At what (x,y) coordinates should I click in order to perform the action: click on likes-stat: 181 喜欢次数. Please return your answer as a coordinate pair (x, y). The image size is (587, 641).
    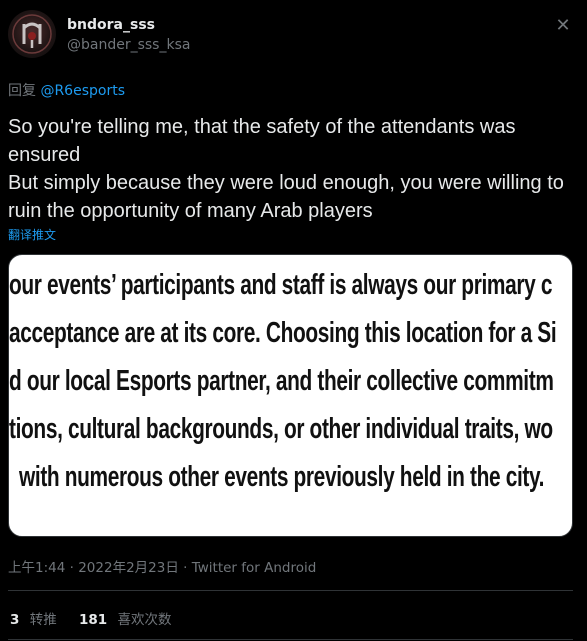
    Looking at the image, I should click on (125, 618).